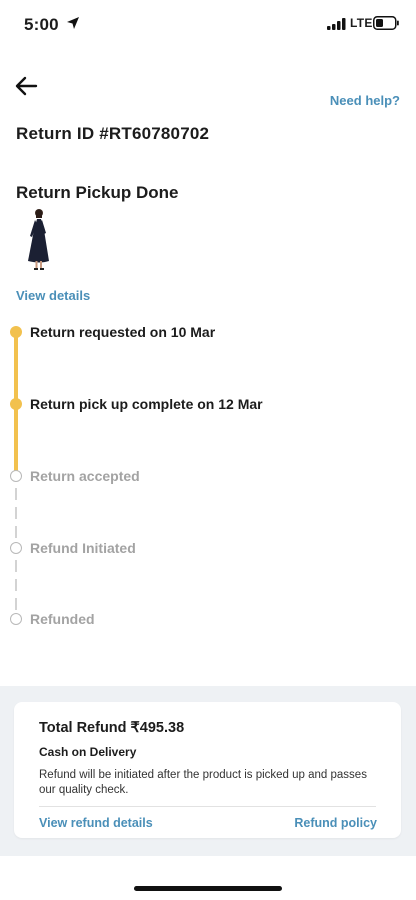  I want to click on timeline-step-pickup: Return pick up complete on 12 Mar, so click(136, 404).